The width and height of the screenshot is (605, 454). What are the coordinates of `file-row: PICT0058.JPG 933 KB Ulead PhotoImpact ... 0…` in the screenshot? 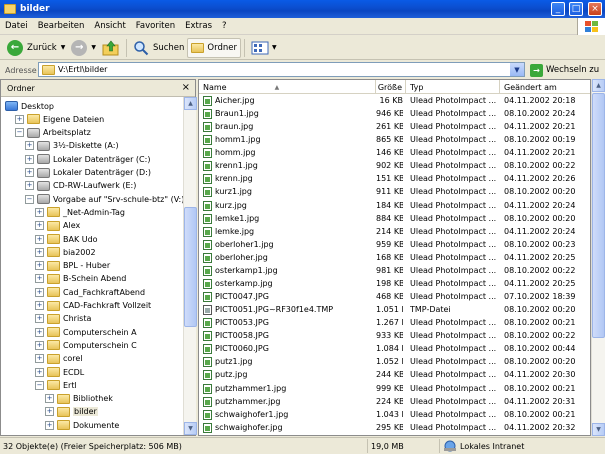 It's located at (394, 336).